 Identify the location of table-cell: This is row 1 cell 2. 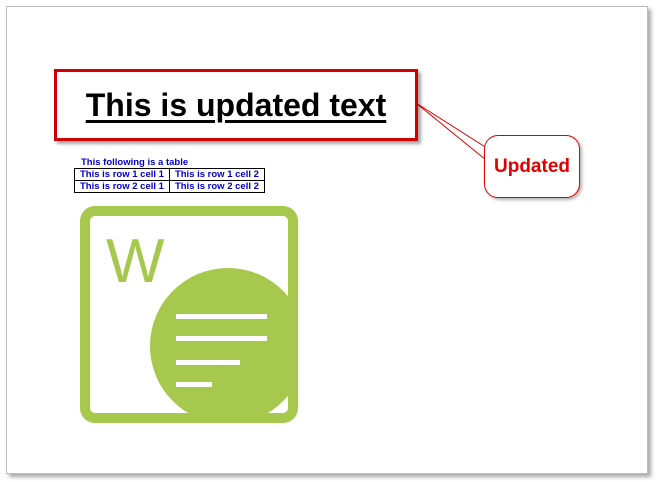
(216, 174).